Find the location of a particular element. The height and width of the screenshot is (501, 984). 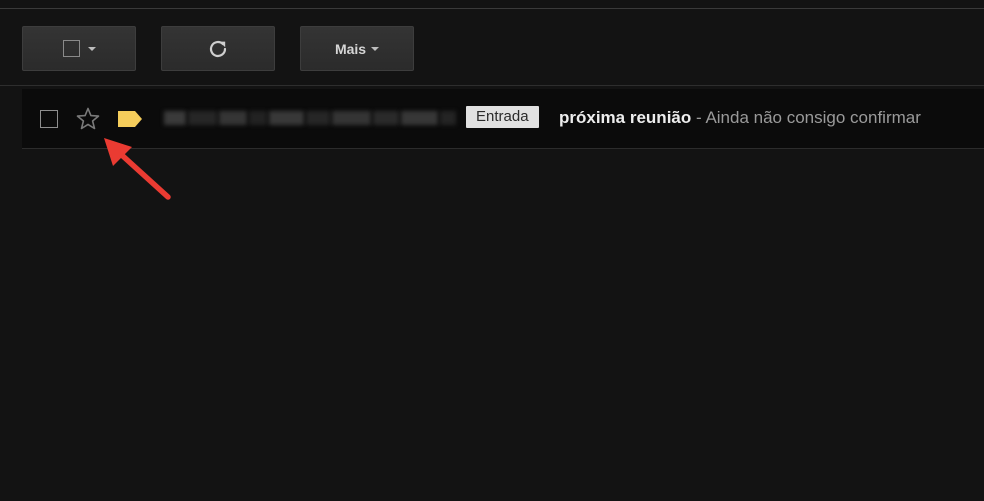

checkbox-icon is located at coordinates (71, 48).